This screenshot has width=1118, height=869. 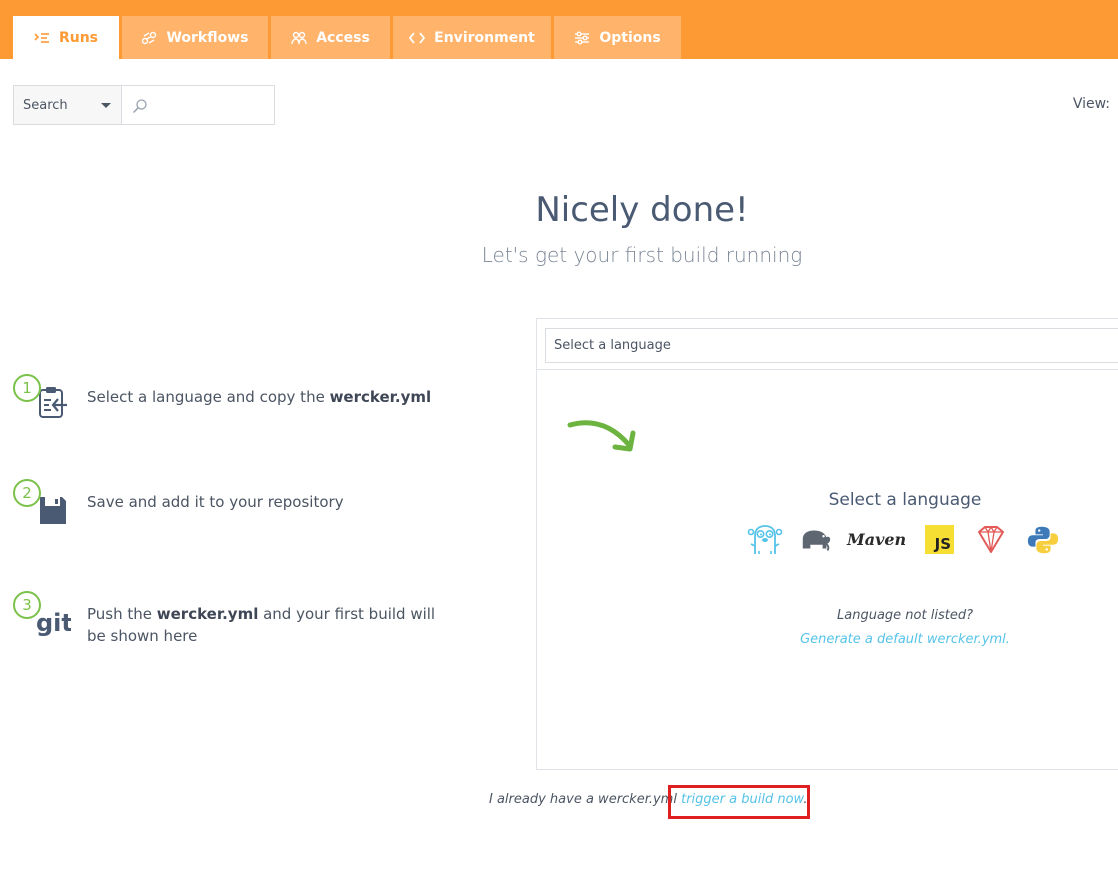 What do you see at coordinates (765, 540) in the screenshot?
I see `go-gopher-icon` at bounding box center [765, 540].